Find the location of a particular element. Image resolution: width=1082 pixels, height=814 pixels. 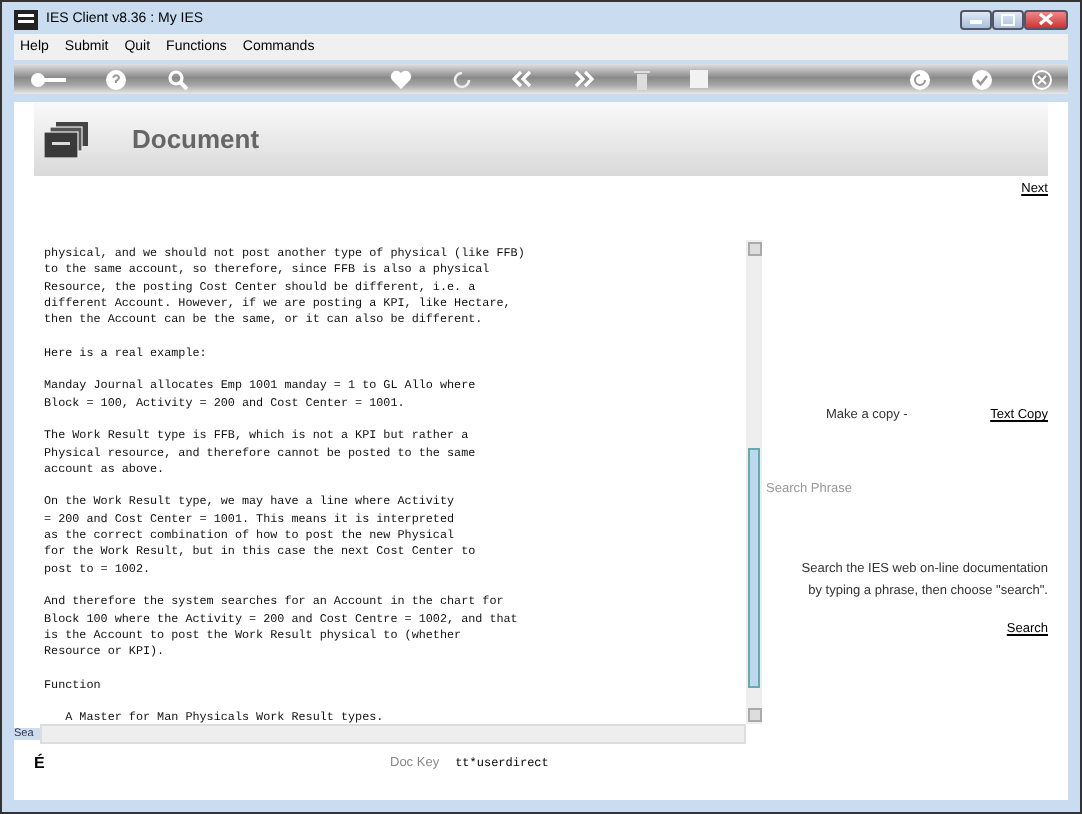

close-button is located at coordinates (1046, 19).